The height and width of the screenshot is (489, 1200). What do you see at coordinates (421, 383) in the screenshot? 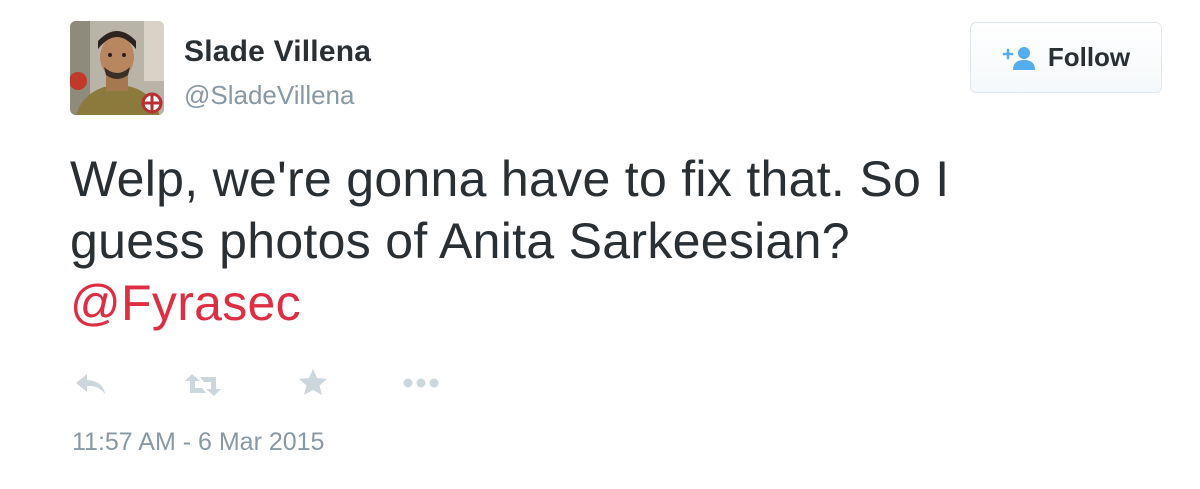
I see `more-dots-icon` at bounding box center [421, 383].